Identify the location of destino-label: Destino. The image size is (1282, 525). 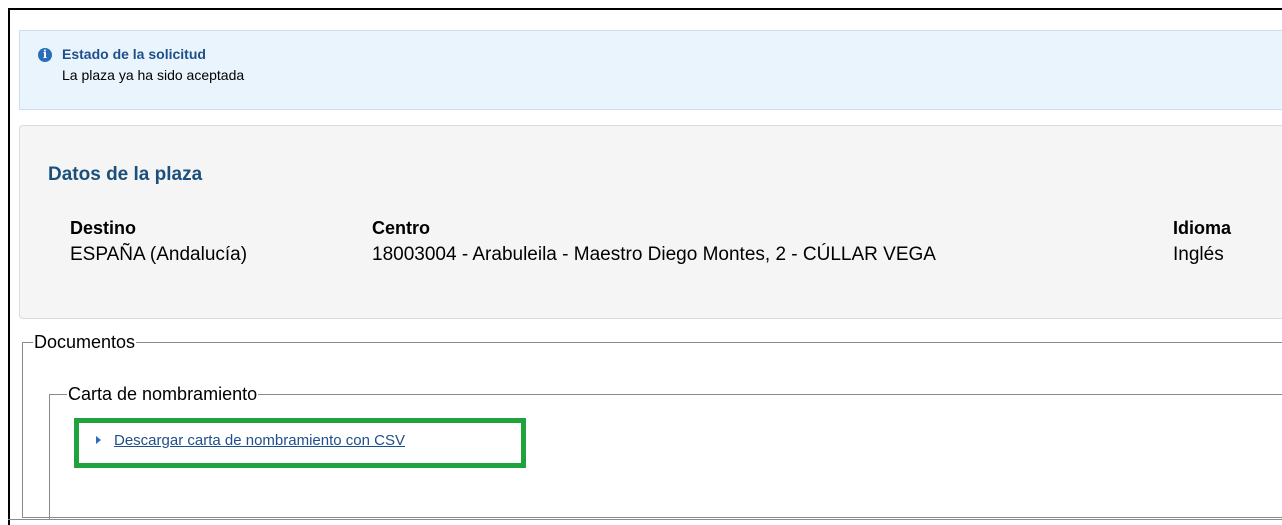
(103, 228).